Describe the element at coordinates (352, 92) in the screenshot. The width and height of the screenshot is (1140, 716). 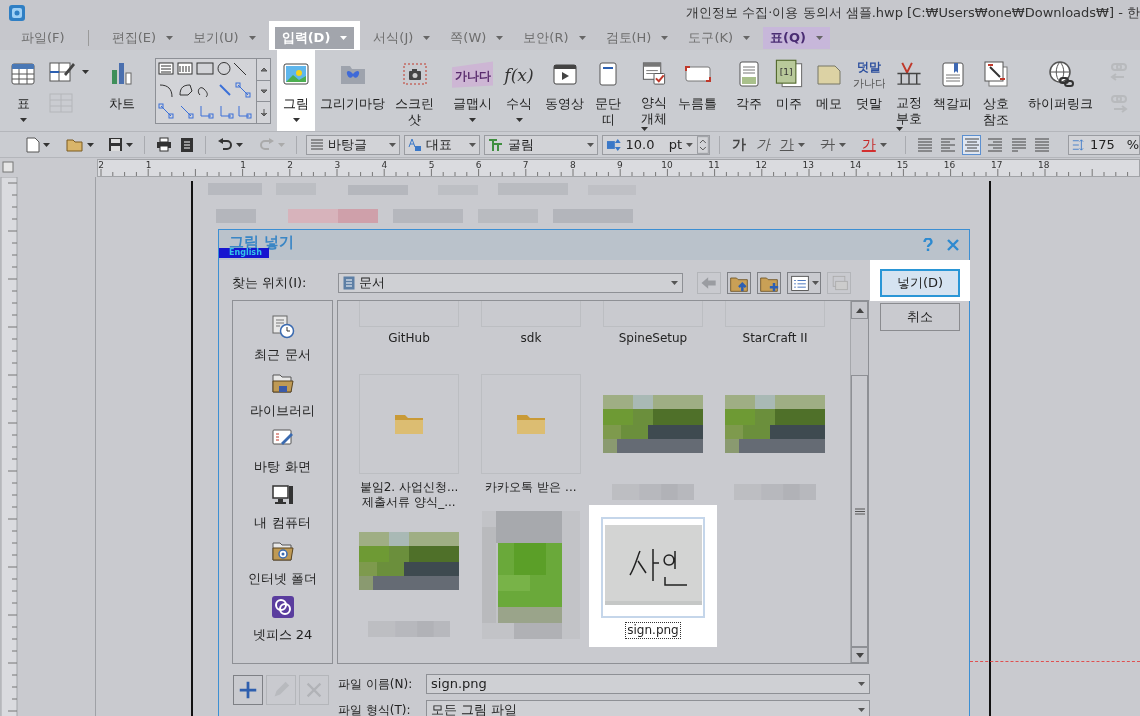
I see `ribbon-button: 그리기마당` at that location.